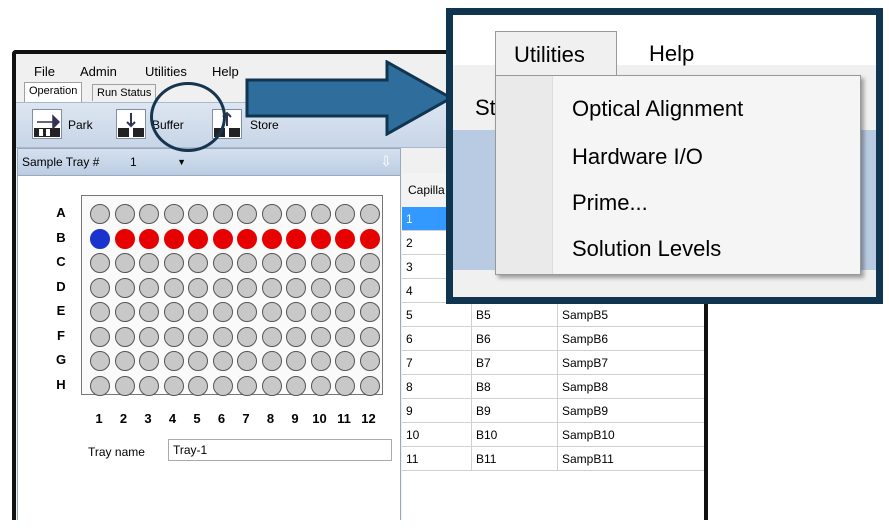 This screenshot has height=529, width=889. I want to click on well-b1, so click(100, 238).